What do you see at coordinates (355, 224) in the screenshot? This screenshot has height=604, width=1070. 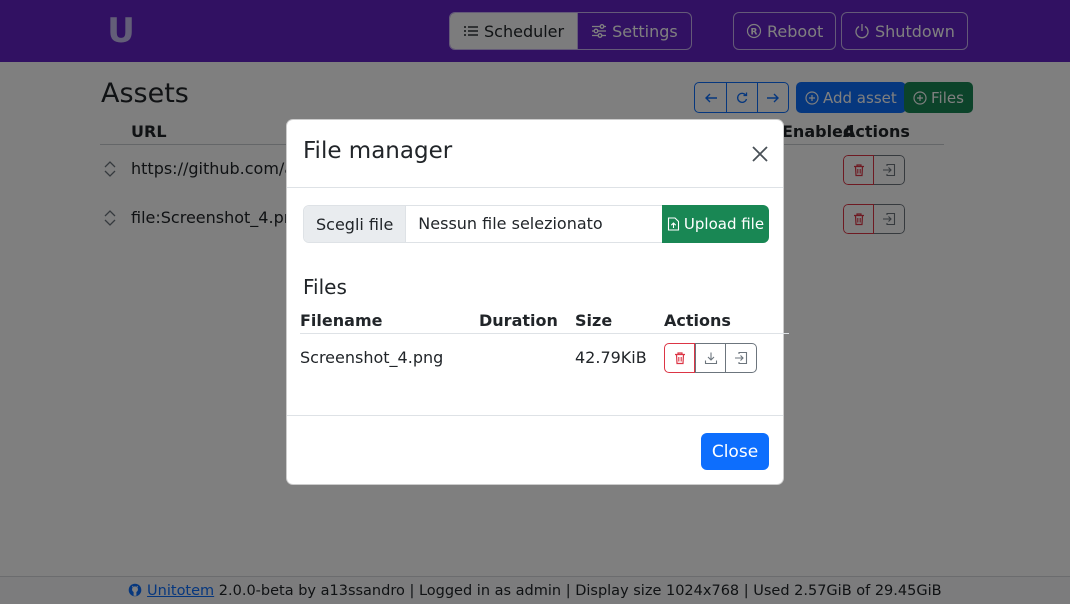 I see `choose-file-button: Scegli file` at bounding box center [355, 224].